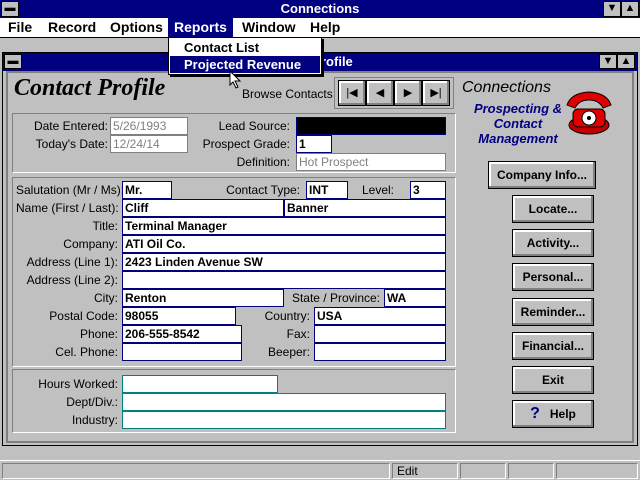 This screenshot has height=480, width=640. Describe the element at coordinates (325, 27) in the screenshot. I see `menu-help: Help` at that location.